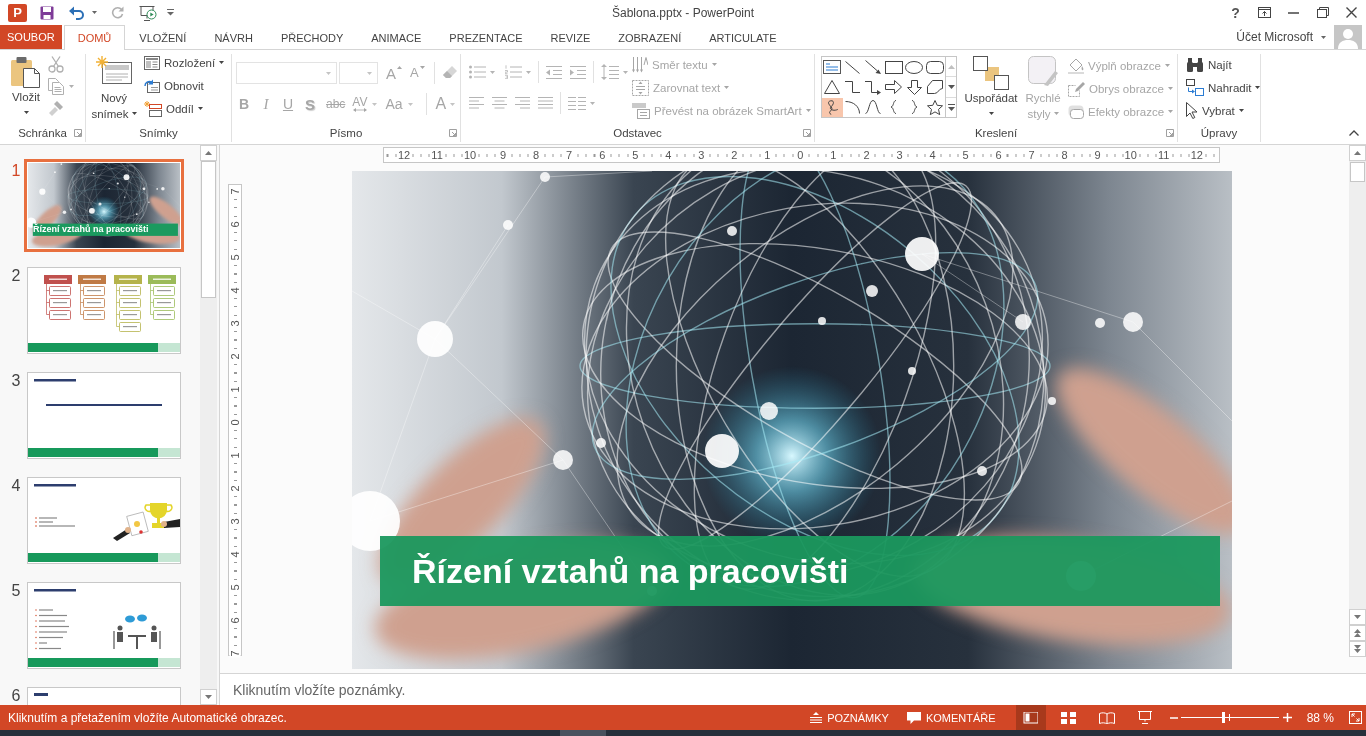  What do you see at coordinates (1069, 717) in the screenshot?
I see `slide-sorter-icon` at bounding box center [1069, 717].